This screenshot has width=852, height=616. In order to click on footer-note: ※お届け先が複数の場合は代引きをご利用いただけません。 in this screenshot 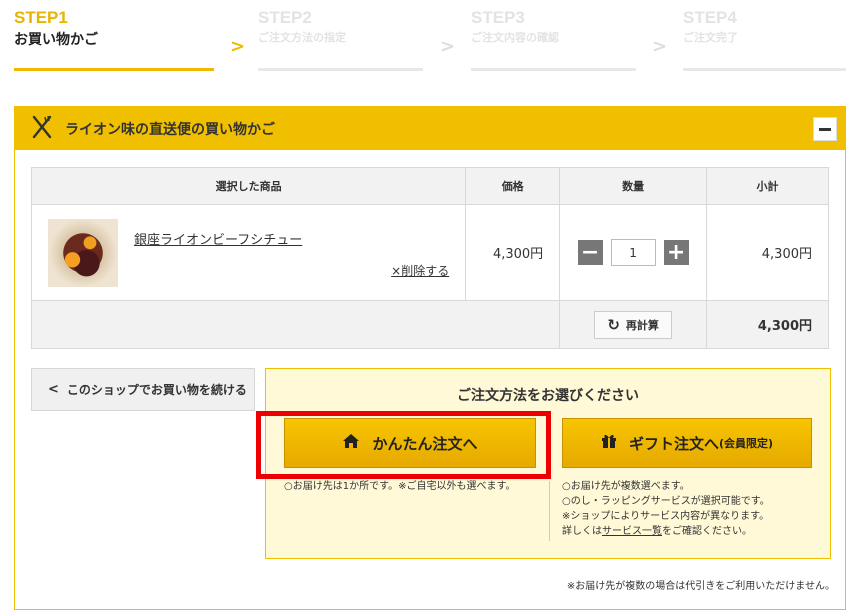, I will do `click(700, 586)`.